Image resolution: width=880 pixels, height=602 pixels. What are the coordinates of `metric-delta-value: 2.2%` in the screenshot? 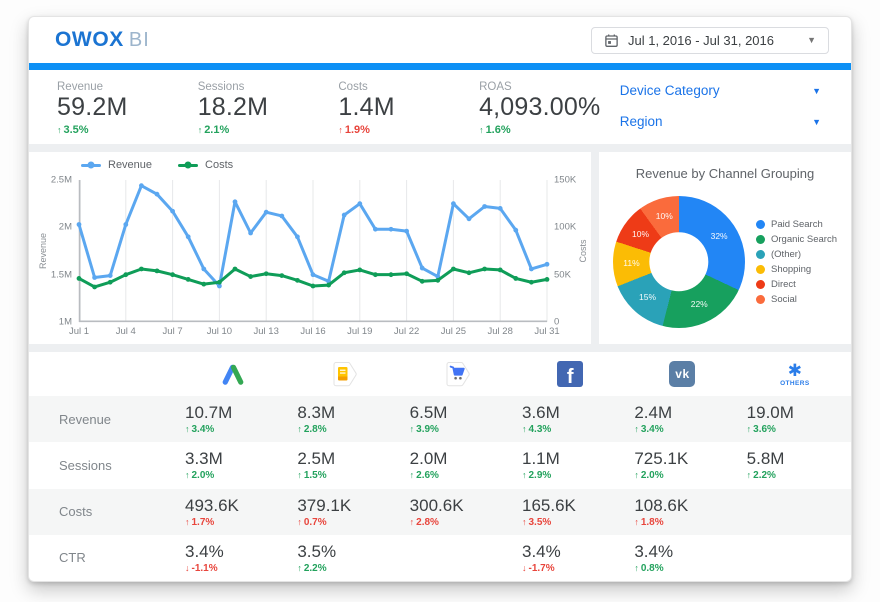 It's located at (764, 476).